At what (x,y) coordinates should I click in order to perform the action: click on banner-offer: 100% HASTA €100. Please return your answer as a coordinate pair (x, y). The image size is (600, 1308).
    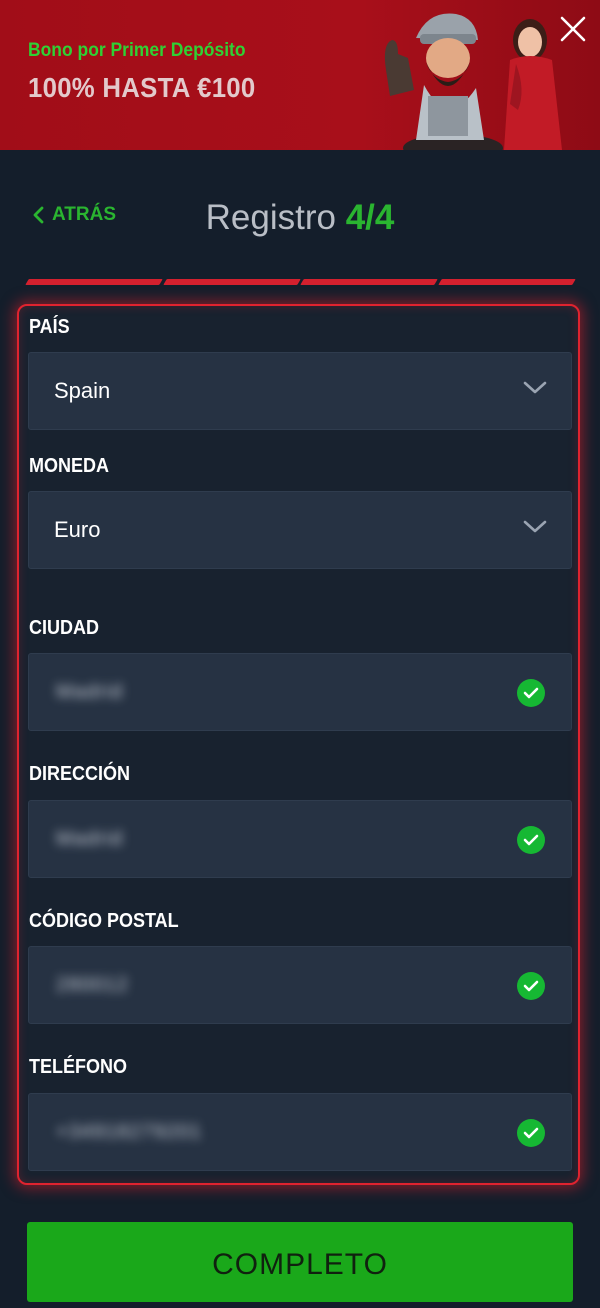
    Looking at the image, I should click on (142, 87).